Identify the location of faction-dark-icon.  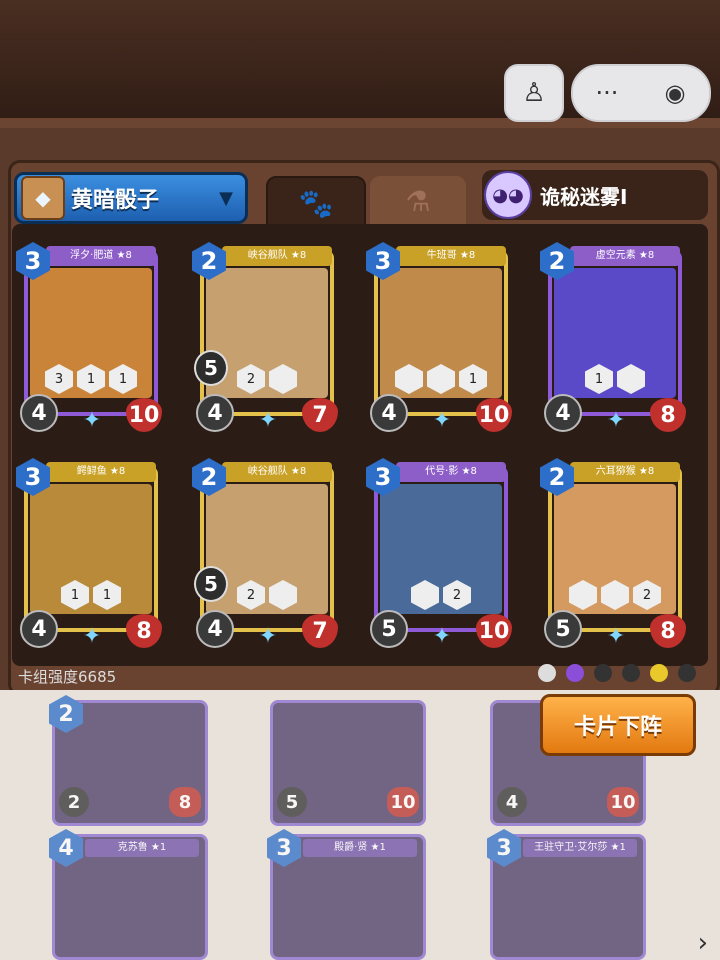
(603, 673).